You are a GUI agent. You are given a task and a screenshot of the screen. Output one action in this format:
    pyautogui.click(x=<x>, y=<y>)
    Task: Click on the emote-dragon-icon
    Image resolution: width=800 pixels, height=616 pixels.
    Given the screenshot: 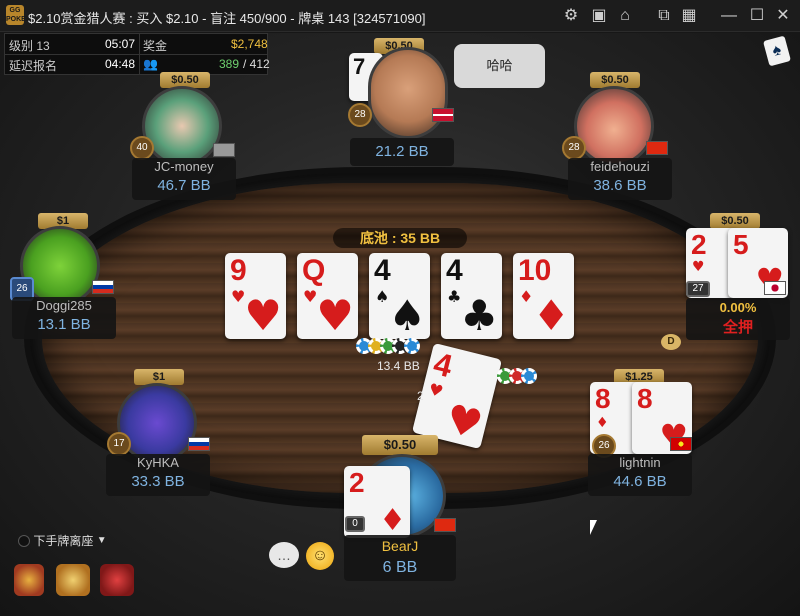 What is the action you would take?
    pyautogui.click(x=29, y=580)
    